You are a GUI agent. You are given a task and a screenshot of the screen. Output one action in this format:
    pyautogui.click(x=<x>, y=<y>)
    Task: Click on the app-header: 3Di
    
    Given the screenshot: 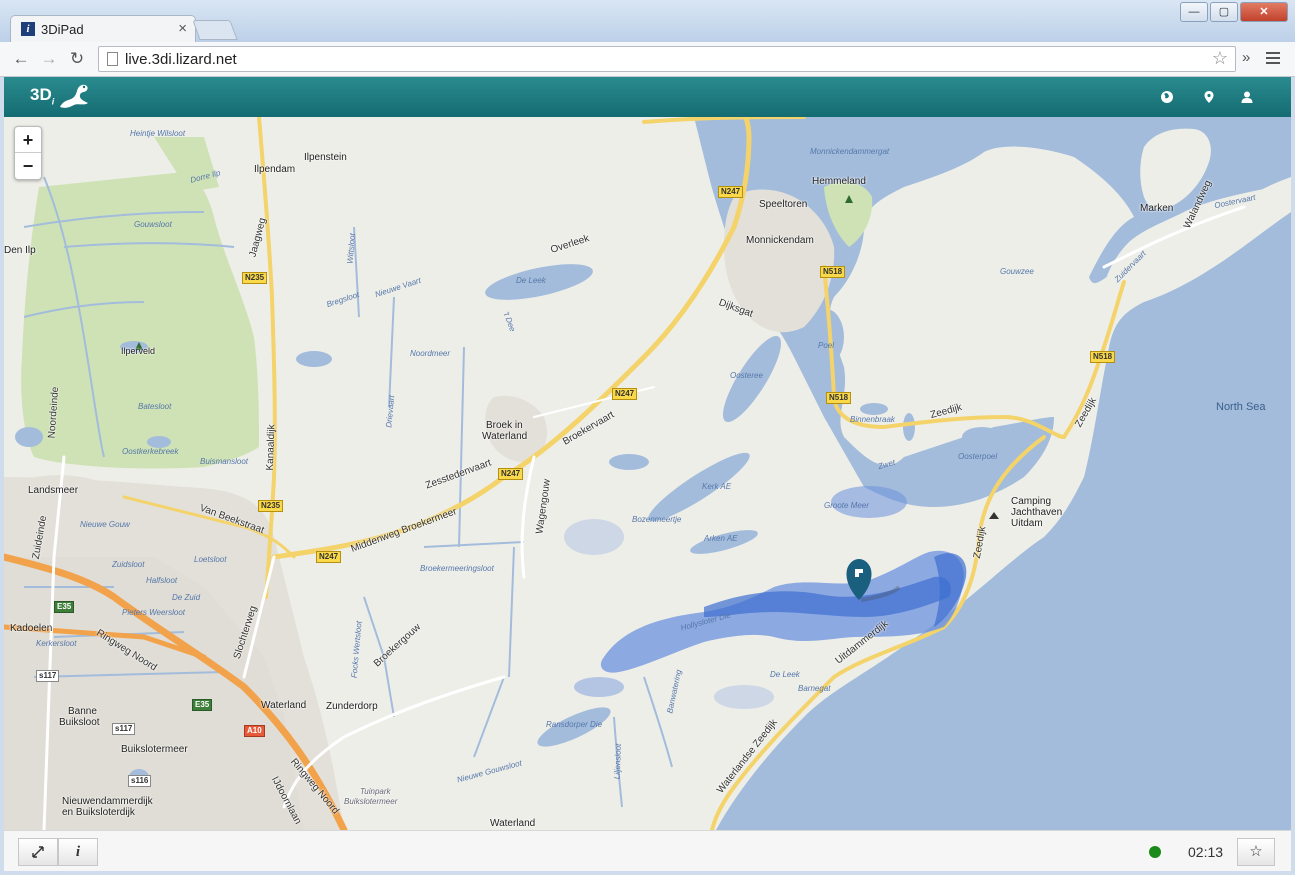 What is the action you would take?
    pyautogui.click(x=647, y=97)
    